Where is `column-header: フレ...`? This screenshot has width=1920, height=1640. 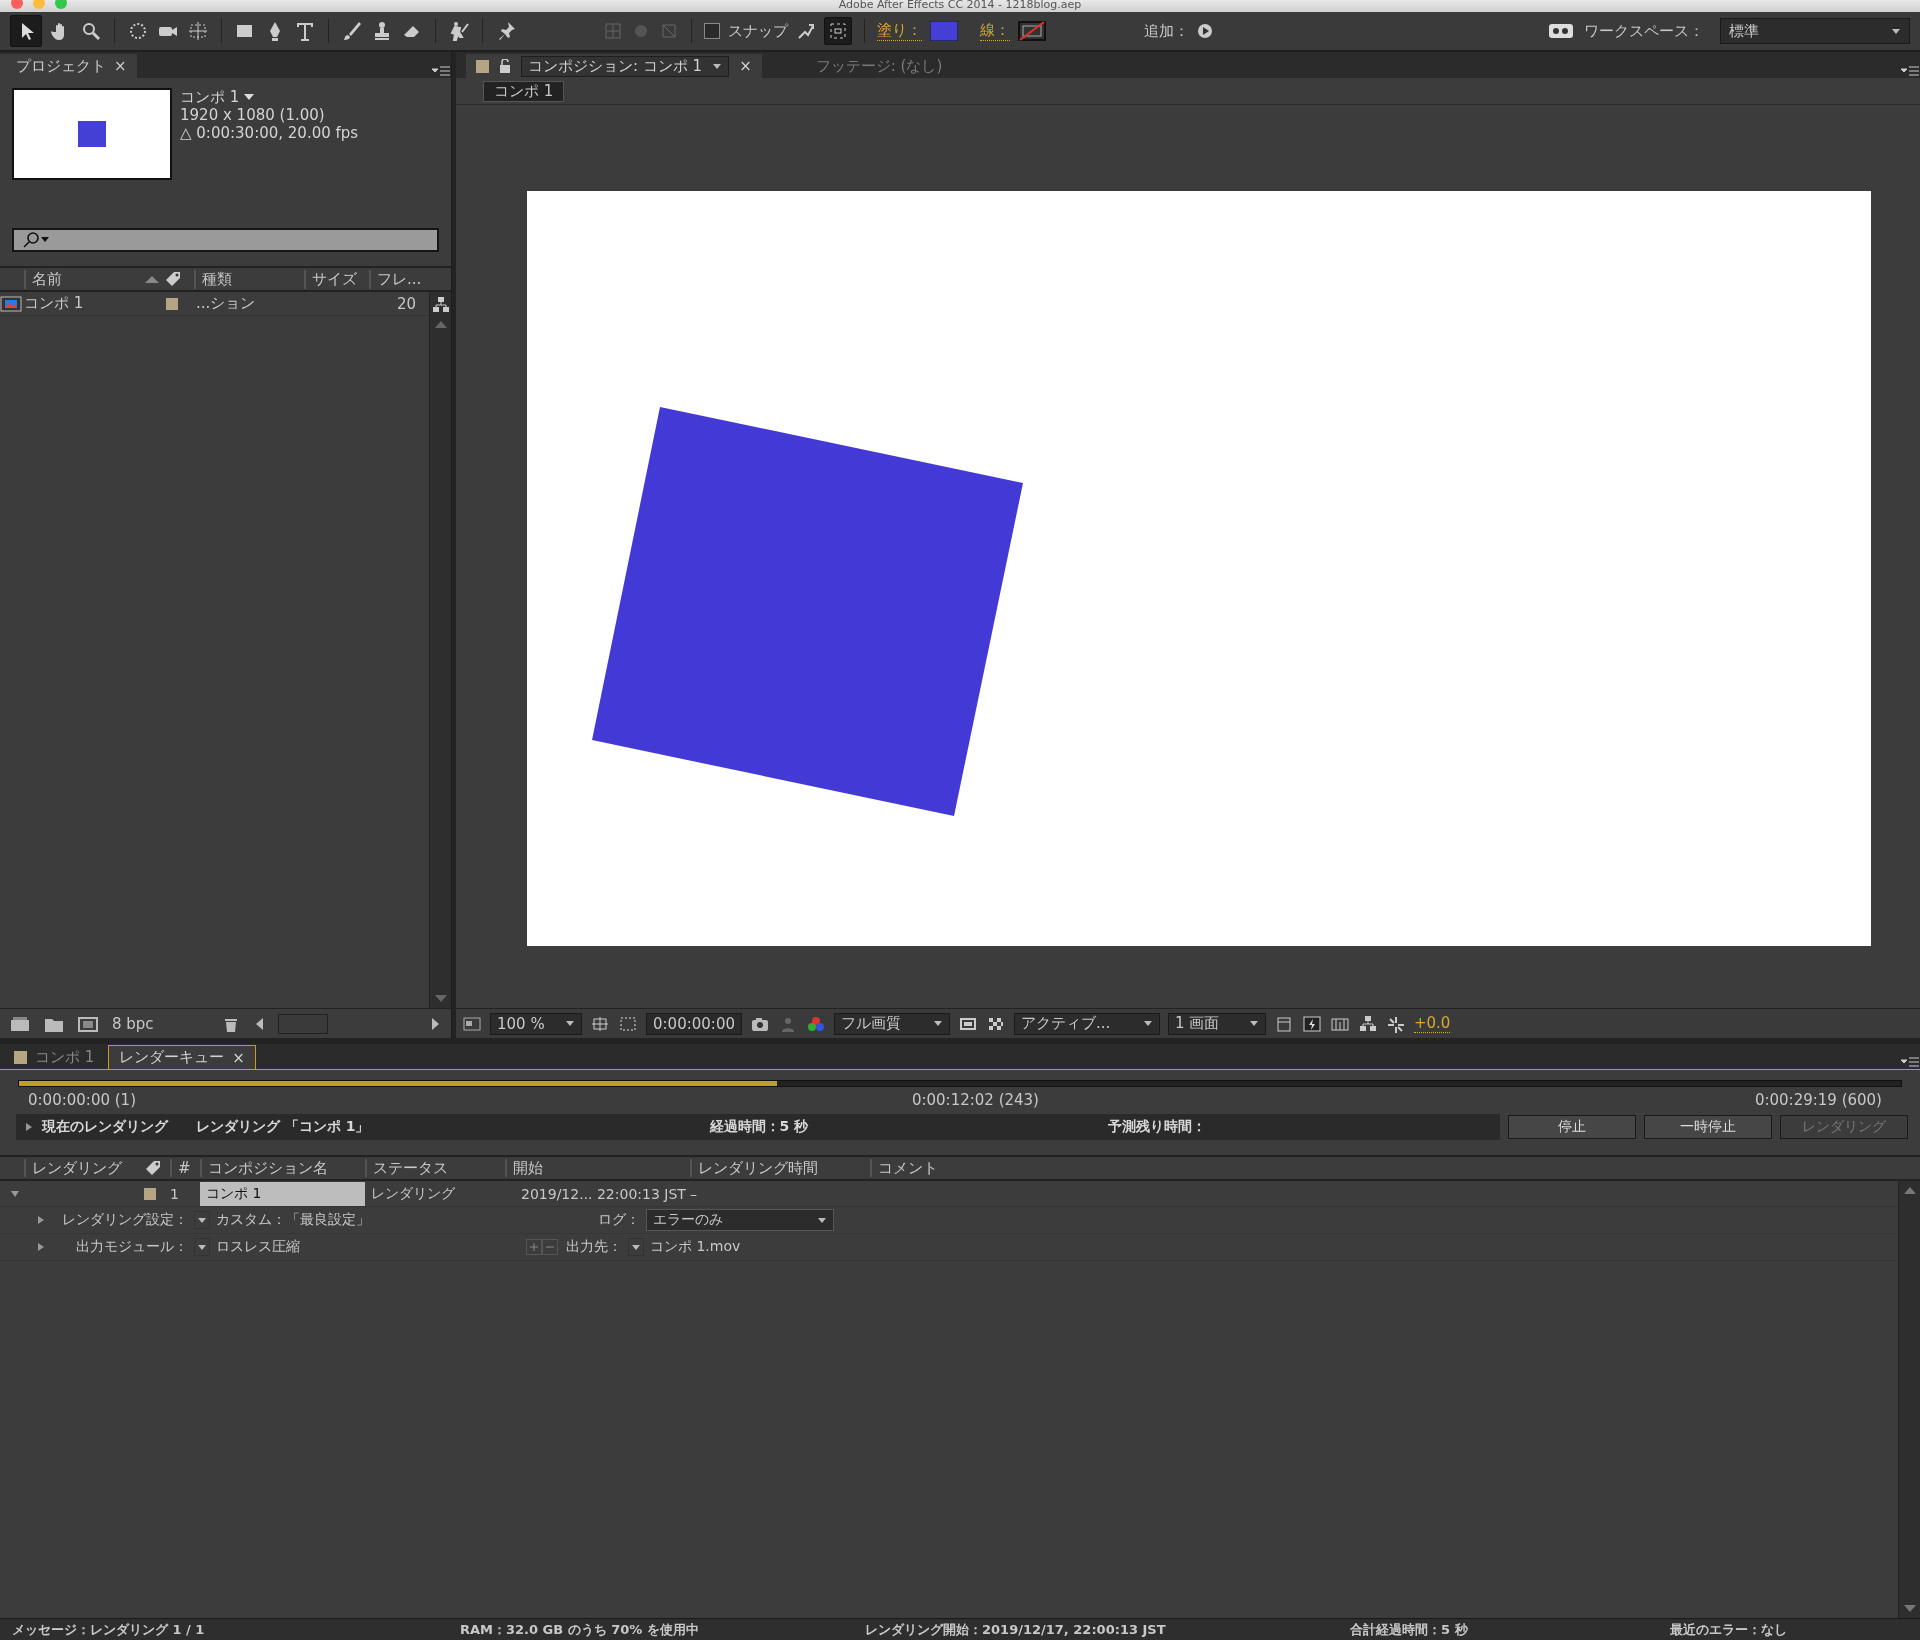
column-header: フレ... is located at coordinates (399, 279).